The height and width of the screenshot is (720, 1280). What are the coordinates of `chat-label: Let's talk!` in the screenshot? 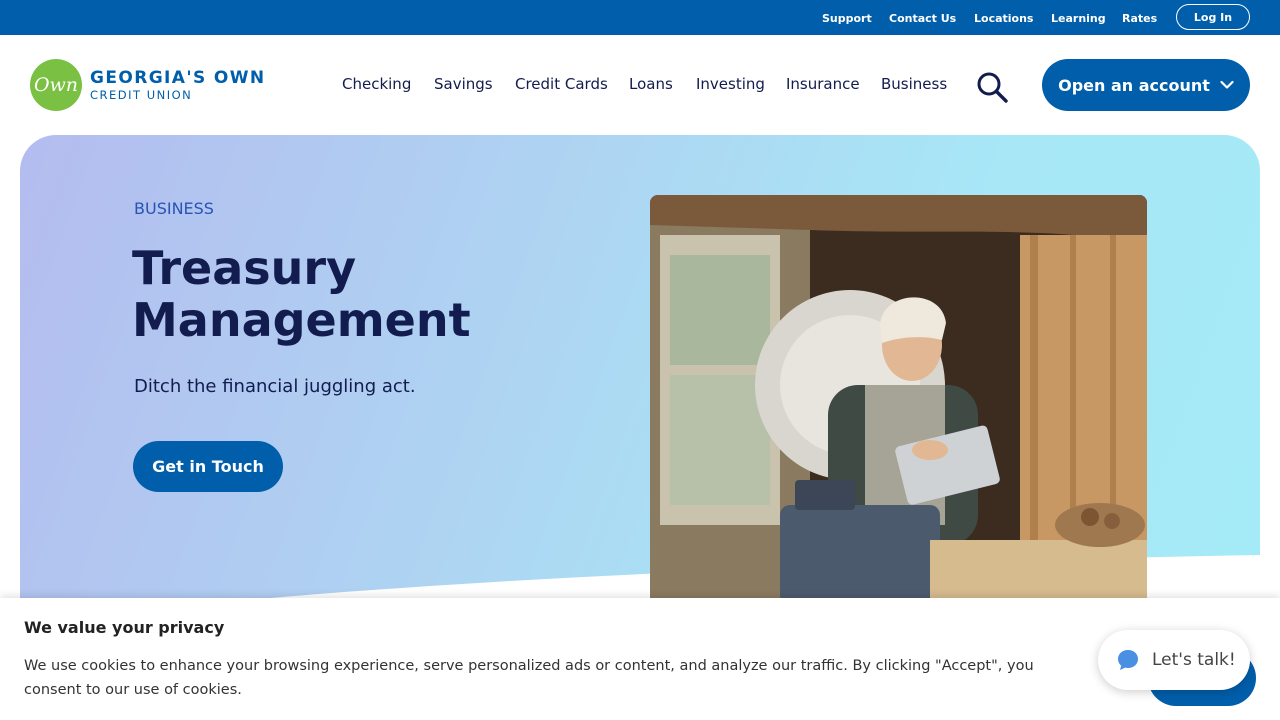 It's located at (1194, 660).